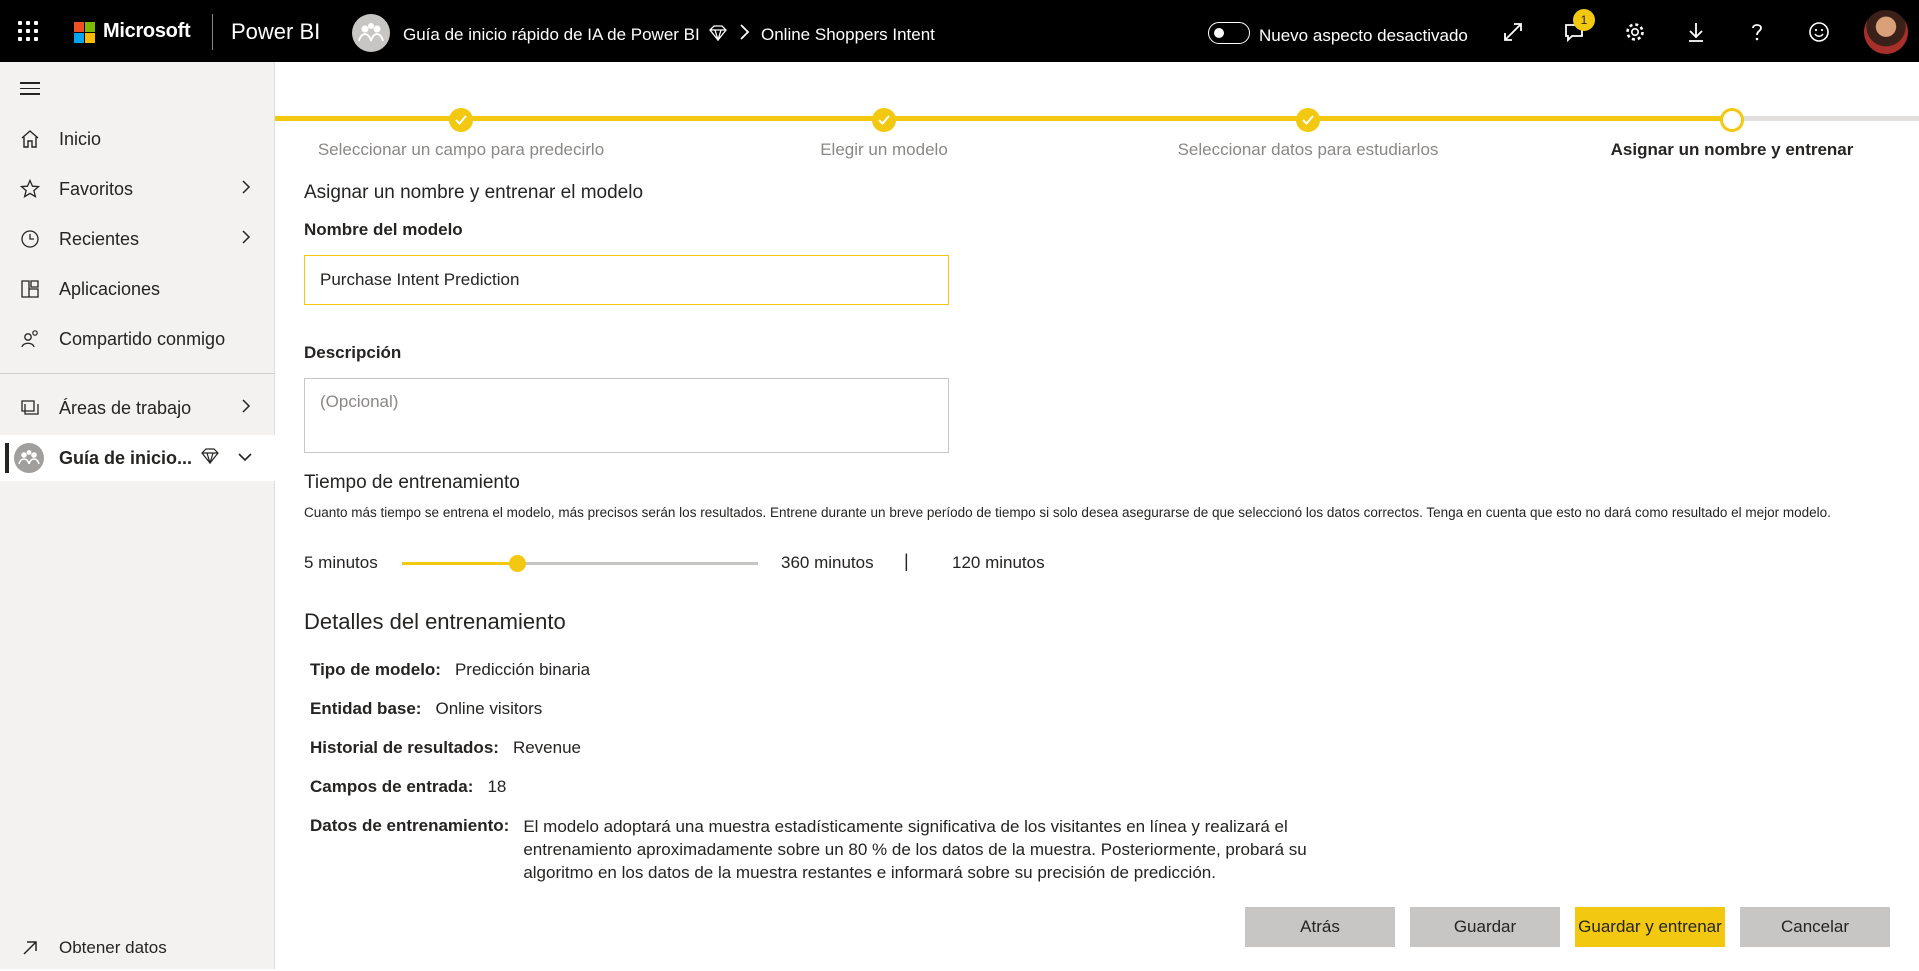 This screenshot has width=1919, height=971. What do you see at coordinates (1229, 33) in the screenshot?
I see `new-look-toggle` at bounding box center [1229, 33].